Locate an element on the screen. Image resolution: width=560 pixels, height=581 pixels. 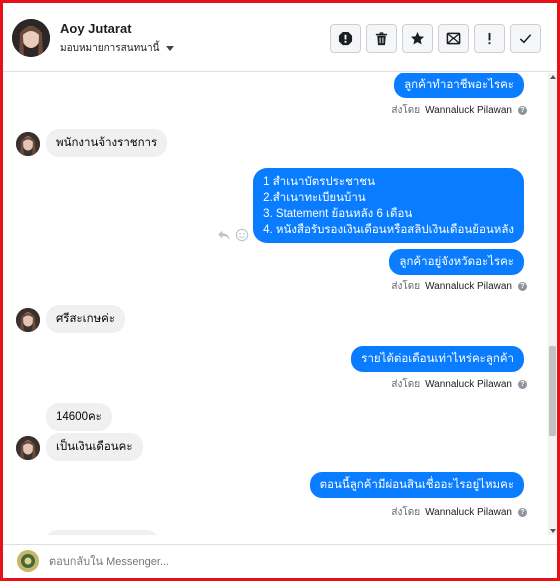
mark-important-button is located at coordinates (489, 38).